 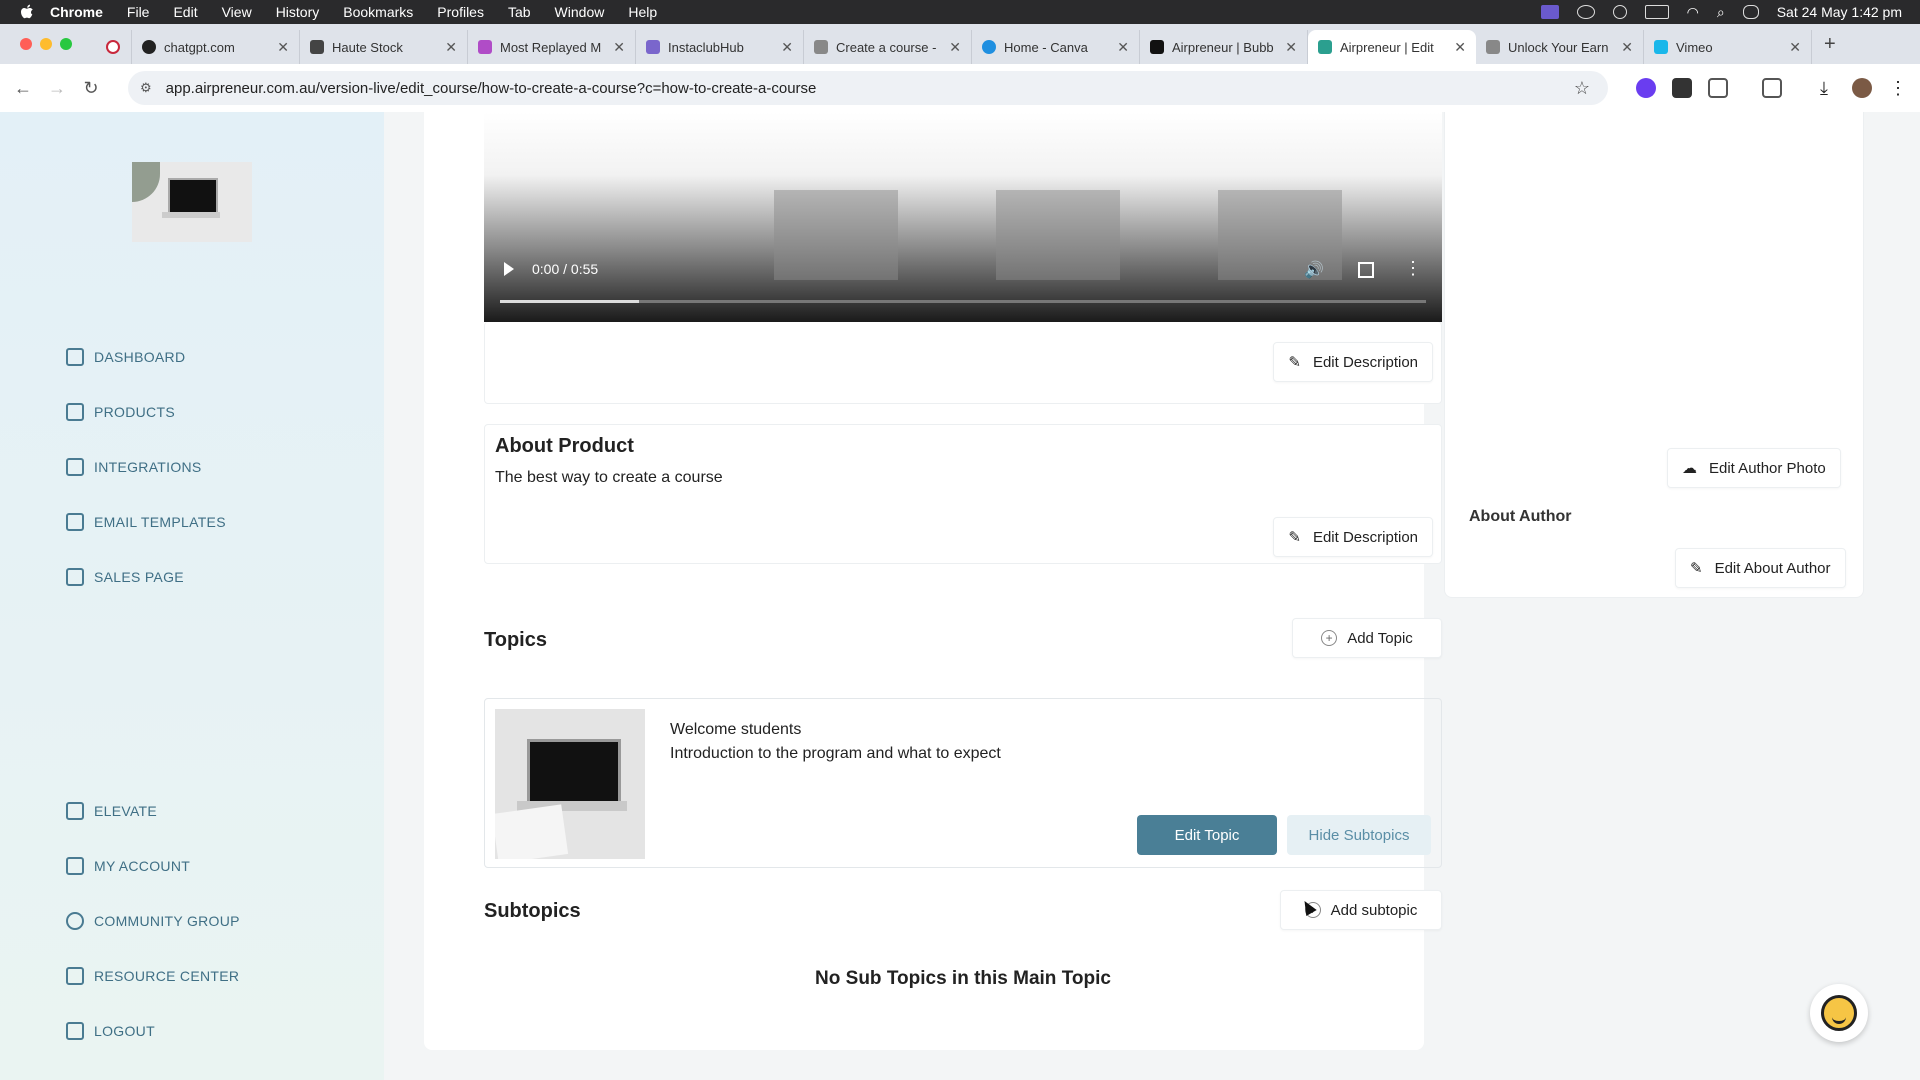 What do you see at coordinates (75, 921) in the screenshot?
I see `community-icon` at bounding box center [75, 921].